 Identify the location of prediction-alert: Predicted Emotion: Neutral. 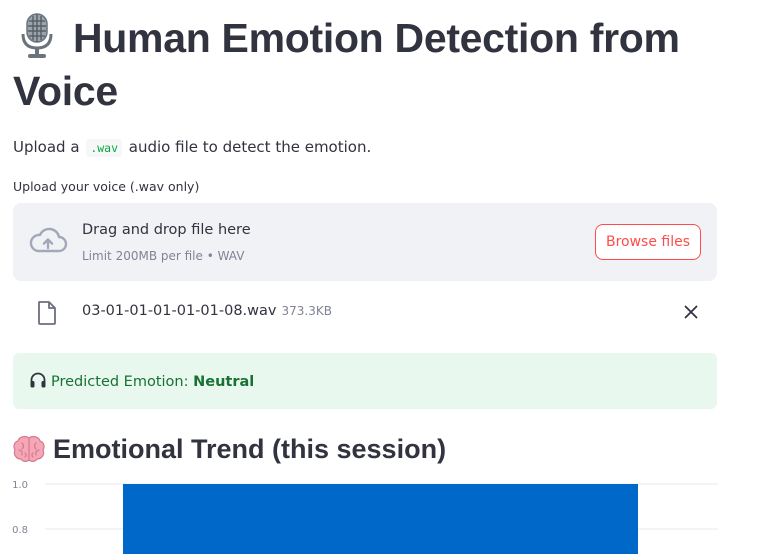
(365, 381).